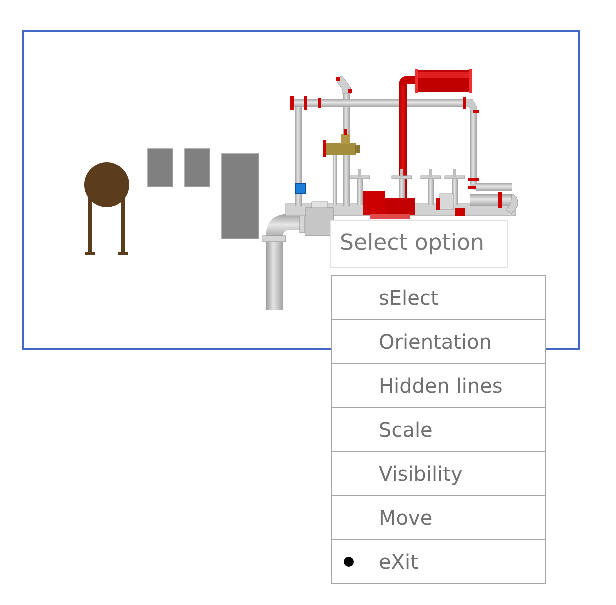 Image resolution: width=616 pixels, height=605 pixels. Describe the element at coordinates (438, 298) in the screenshot. I see `menu-item: sElect` at that location.